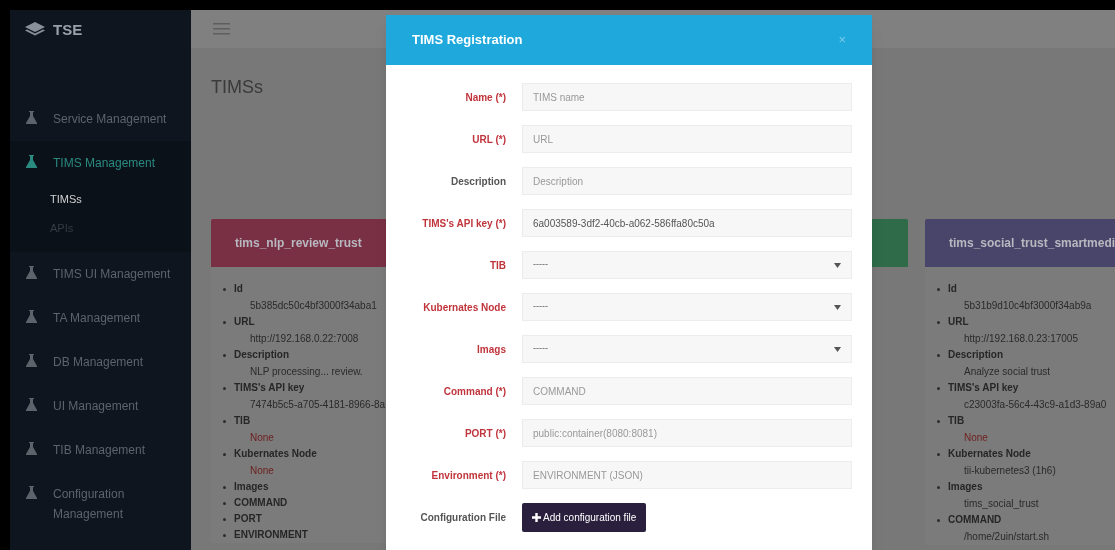  I want to click on sidebar-item: TIB Management, so click(100, 450).